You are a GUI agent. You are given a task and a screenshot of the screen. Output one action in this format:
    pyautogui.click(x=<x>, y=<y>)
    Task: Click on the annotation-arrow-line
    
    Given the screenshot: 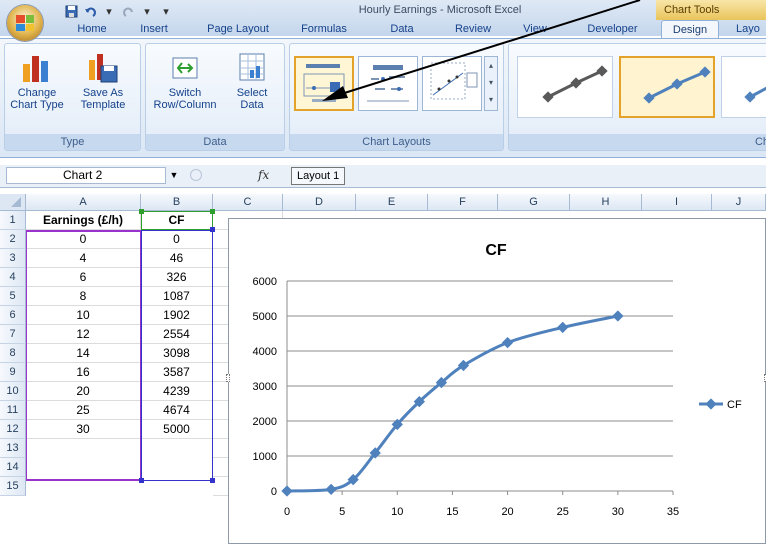 What is the action you would take?
    pyautogui.click(x=489, y=48)
    